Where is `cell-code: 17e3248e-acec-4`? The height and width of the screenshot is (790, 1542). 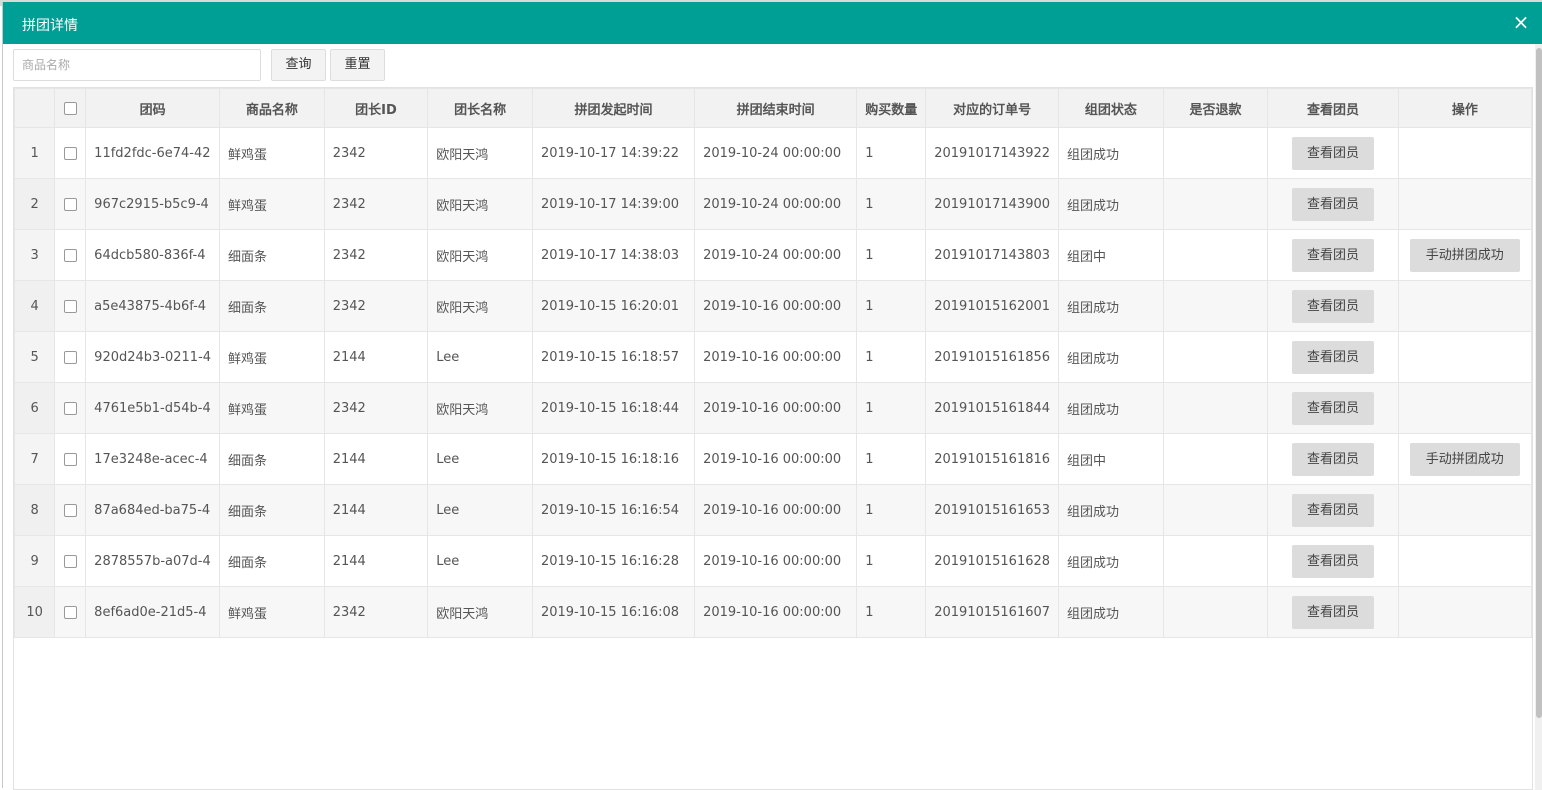 cell-code: 17e3248e-acec-4 is located at coordinates (153, 459).